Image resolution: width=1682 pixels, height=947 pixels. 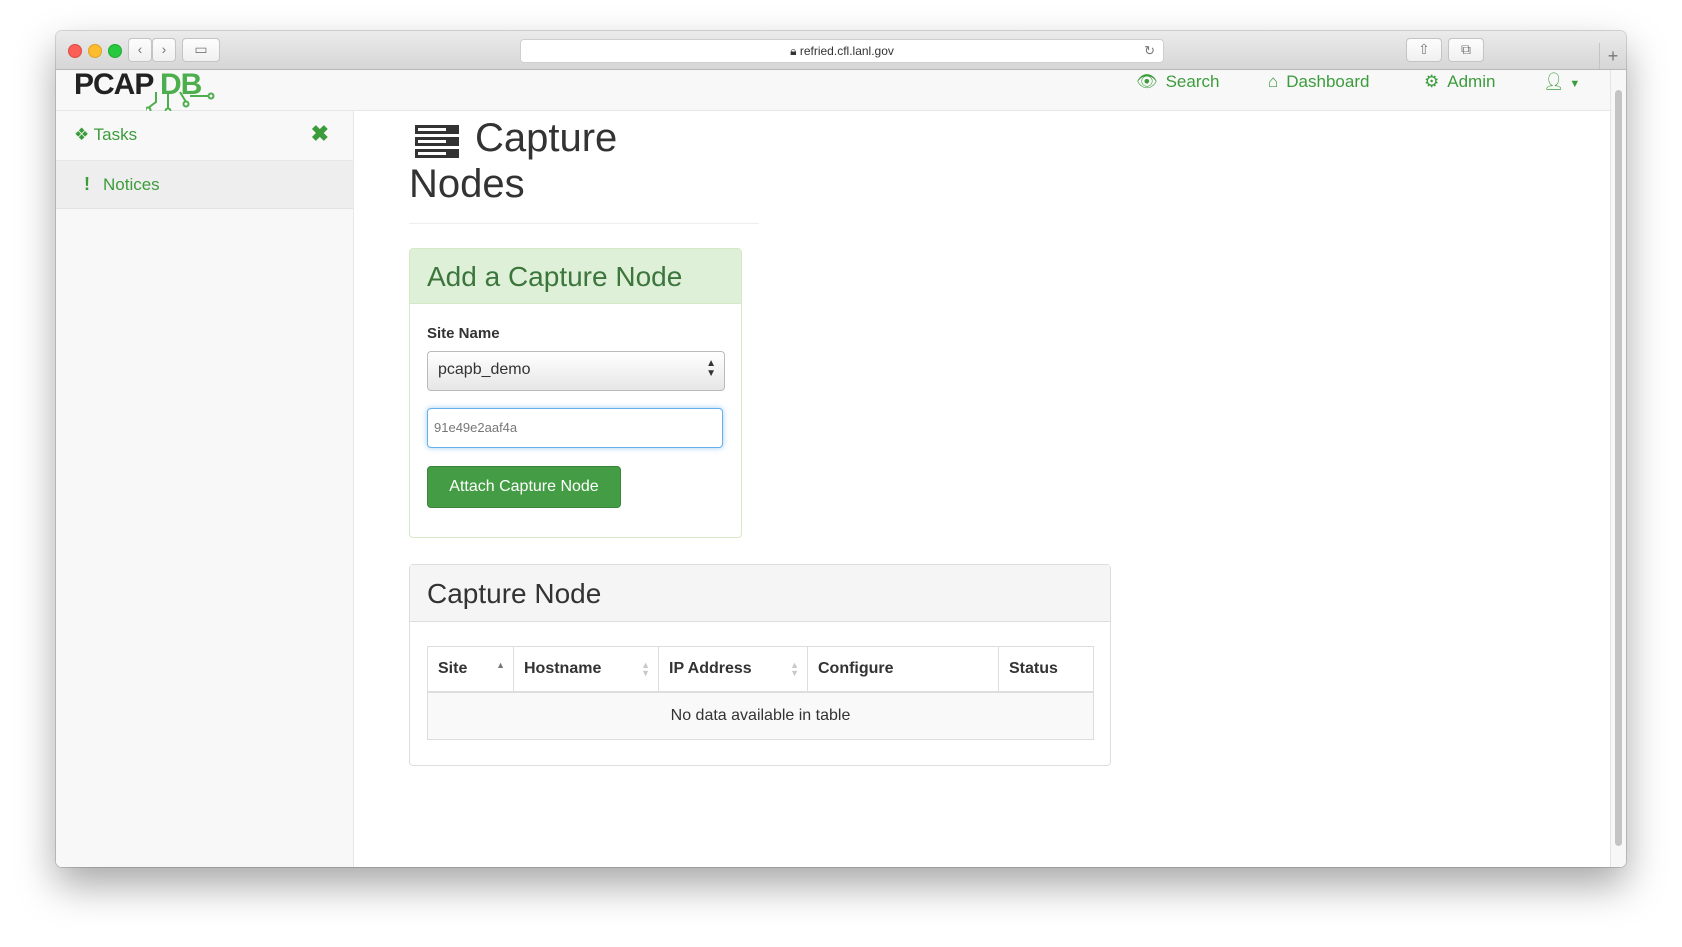 I want to click on address-bar: 🔒︎ refried.cfl.lanl.gov ↻, so click(x=842, y=51).